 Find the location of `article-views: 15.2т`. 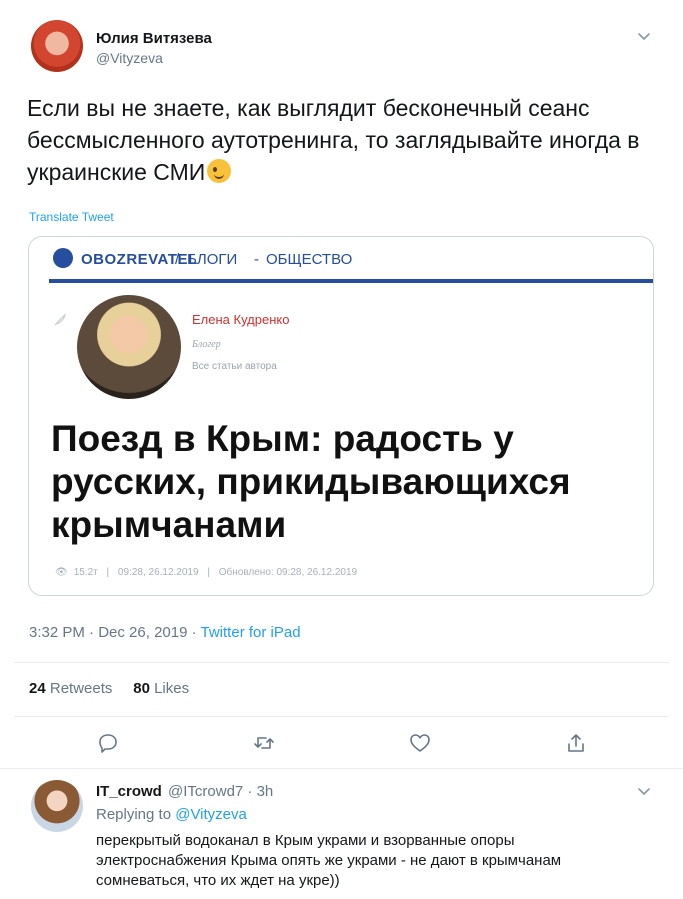

article-views: 15.2т is located at coordinates (85, 572).